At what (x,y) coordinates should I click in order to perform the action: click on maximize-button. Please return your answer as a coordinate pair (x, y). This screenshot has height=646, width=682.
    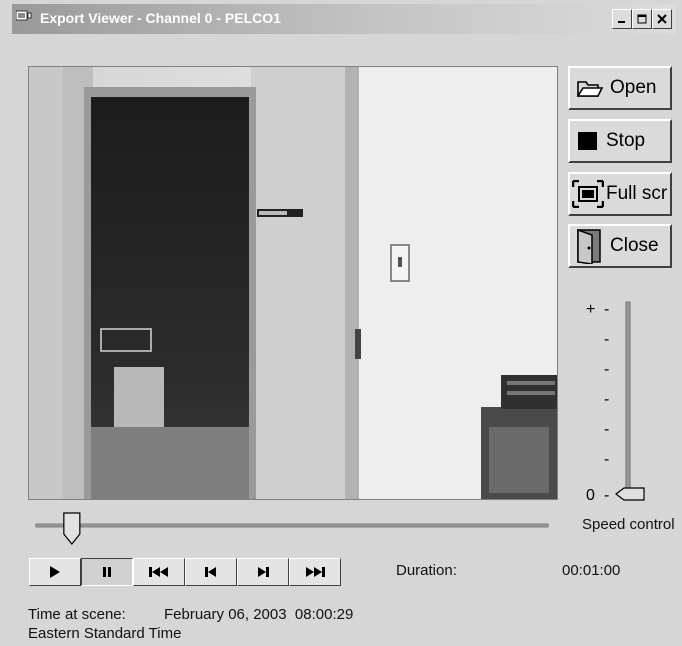
    Looking at the image, I should click on (642, 19).